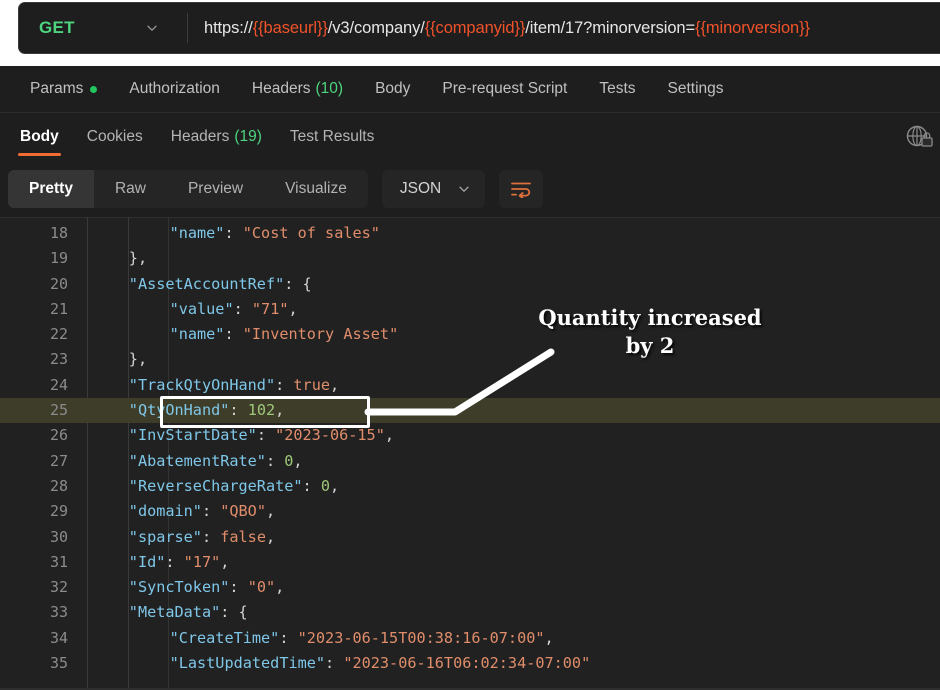  Describe the element at coordinates (103, 28) in the screenshot. I see `http-method-selector: GET` at that location.